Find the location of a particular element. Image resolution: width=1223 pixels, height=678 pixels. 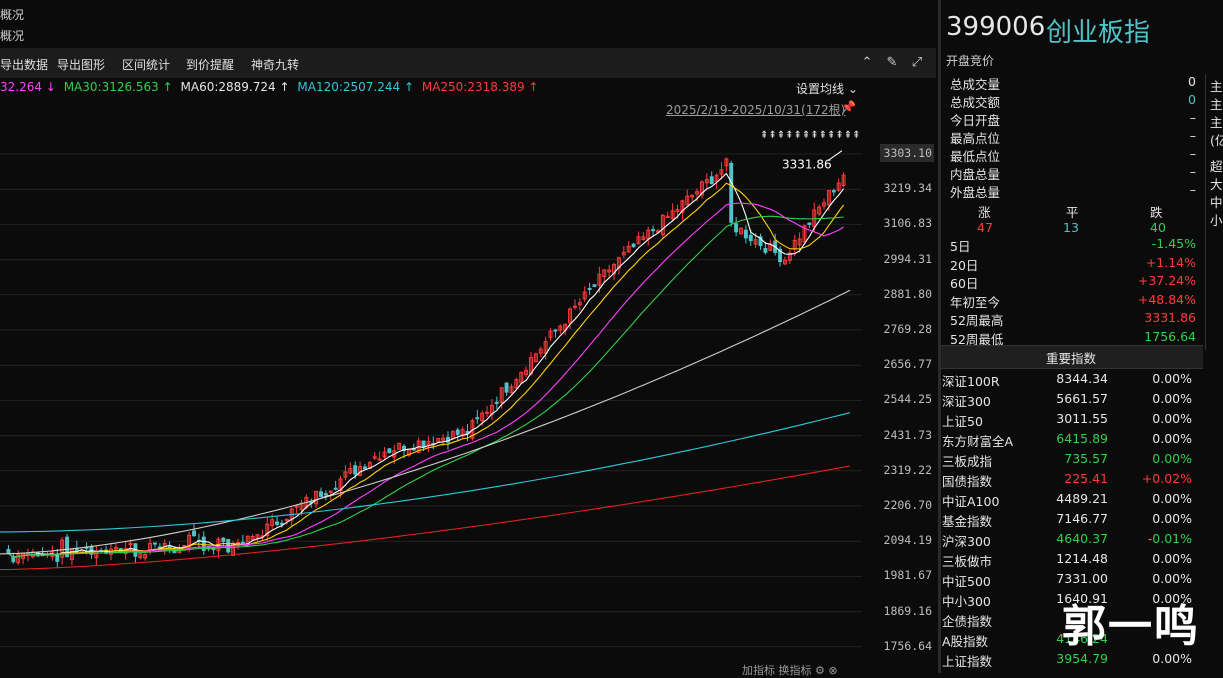

index-name: 中证A100 is located at coordinates (971, 501).